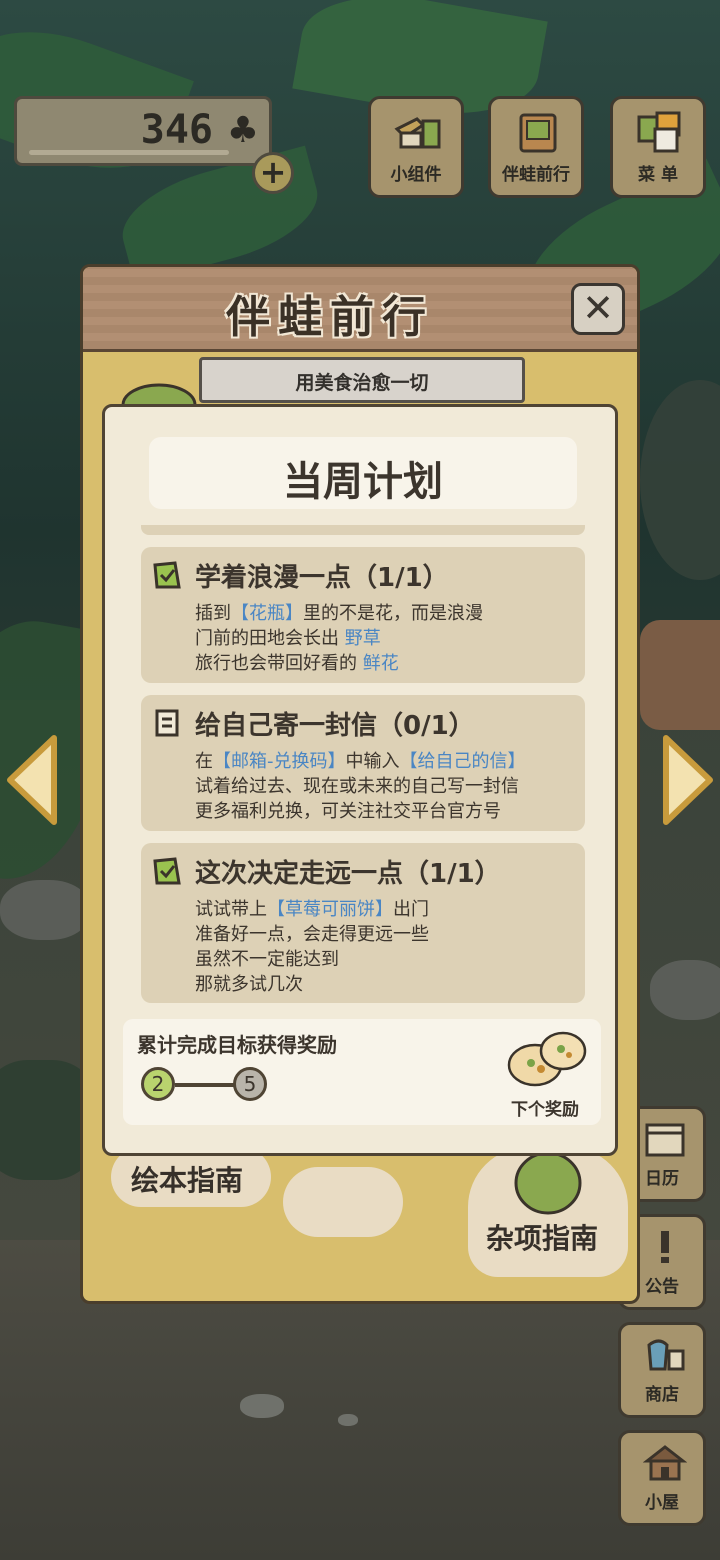 The height and width of the screenshot is (1560, 720). Describe the element at coordinates (335, 726) in the screenshot. I see `task-title: 给自己寄一封信（0/1）` at that location.